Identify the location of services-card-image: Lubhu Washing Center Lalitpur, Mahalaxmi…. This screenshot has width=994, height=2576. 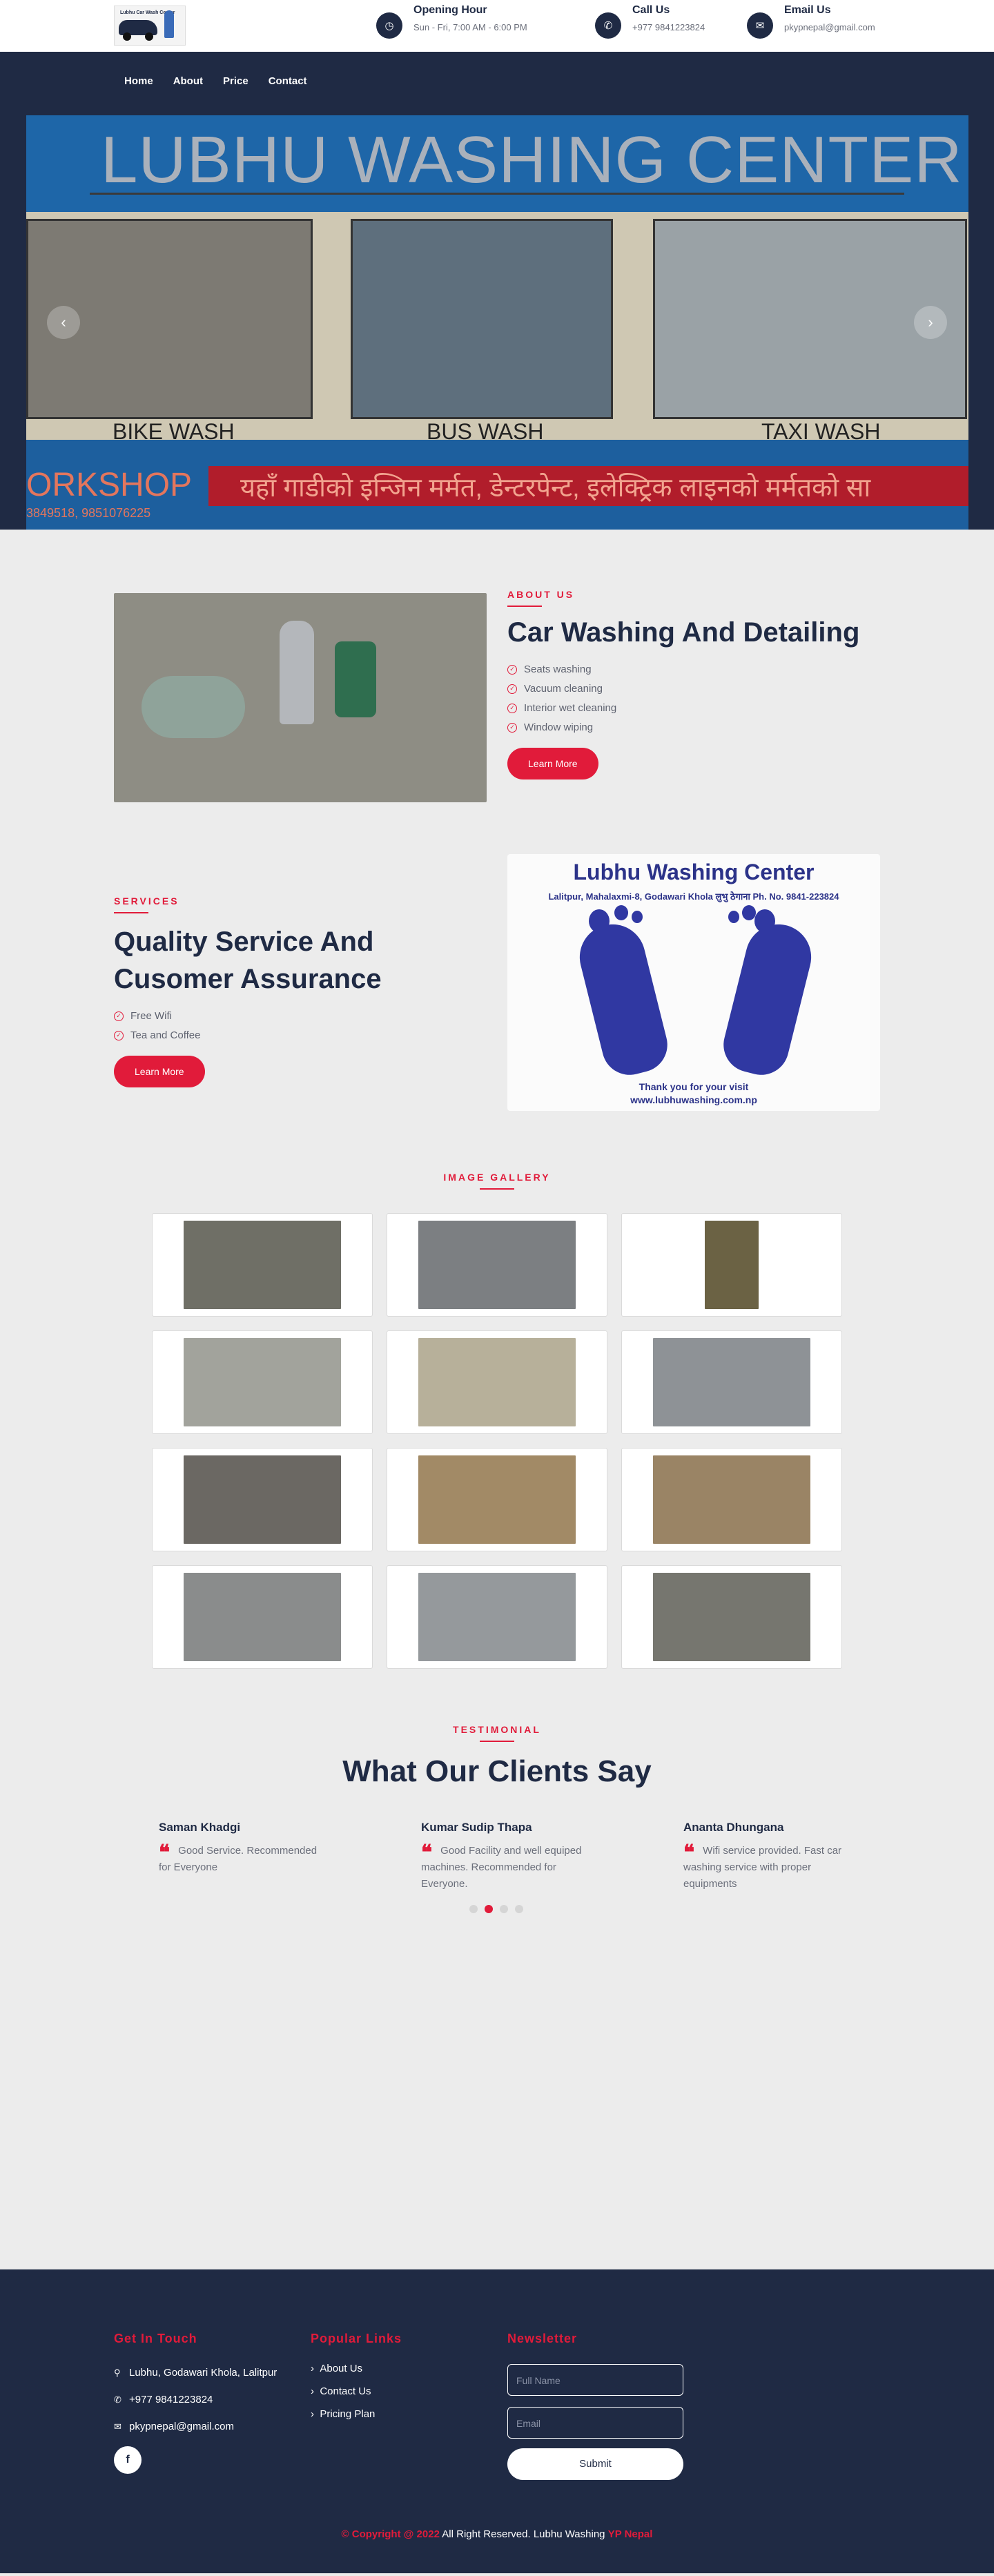
(693, 983).